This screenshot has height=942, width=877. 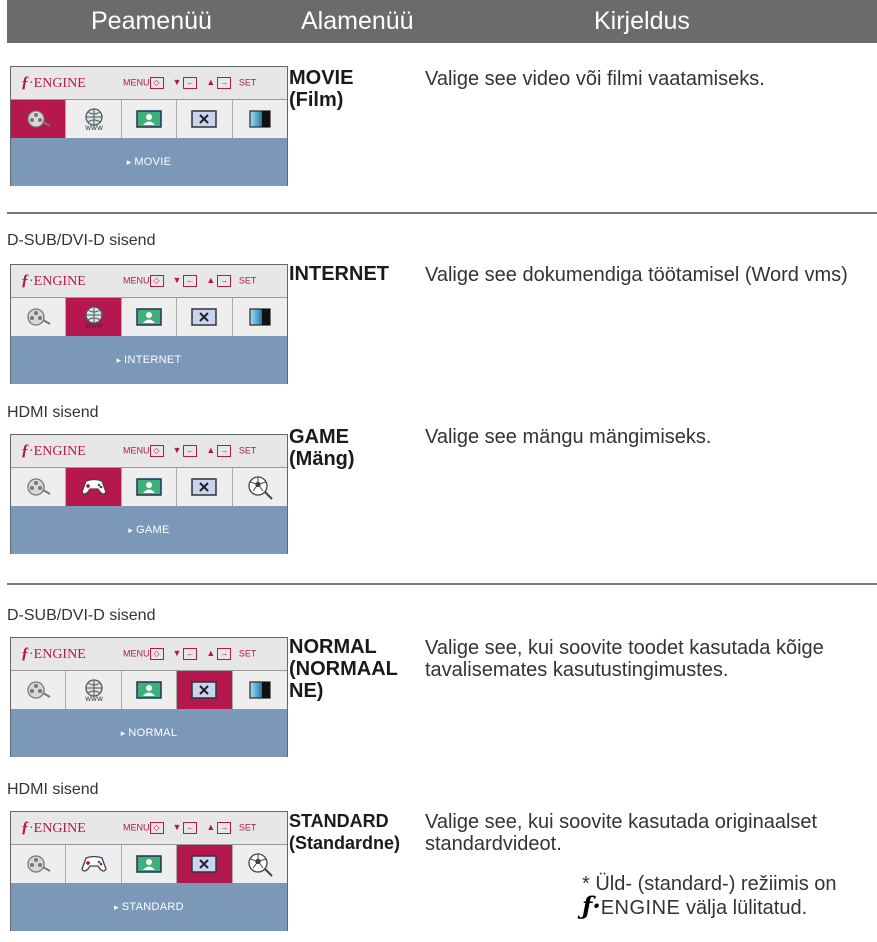 I want to click on osd-label-bar: GAME, so click(x=149, y=530).